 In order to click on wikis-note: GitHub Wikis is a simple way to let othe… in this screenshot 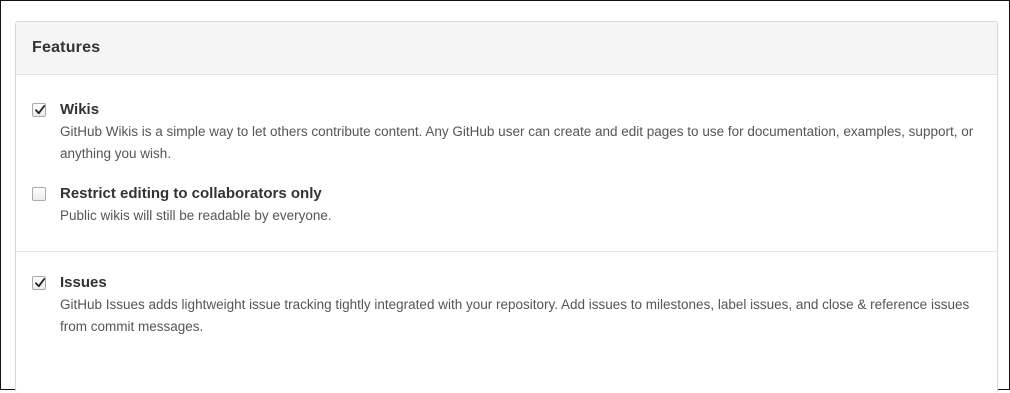, I will do `click(517, 142)`.